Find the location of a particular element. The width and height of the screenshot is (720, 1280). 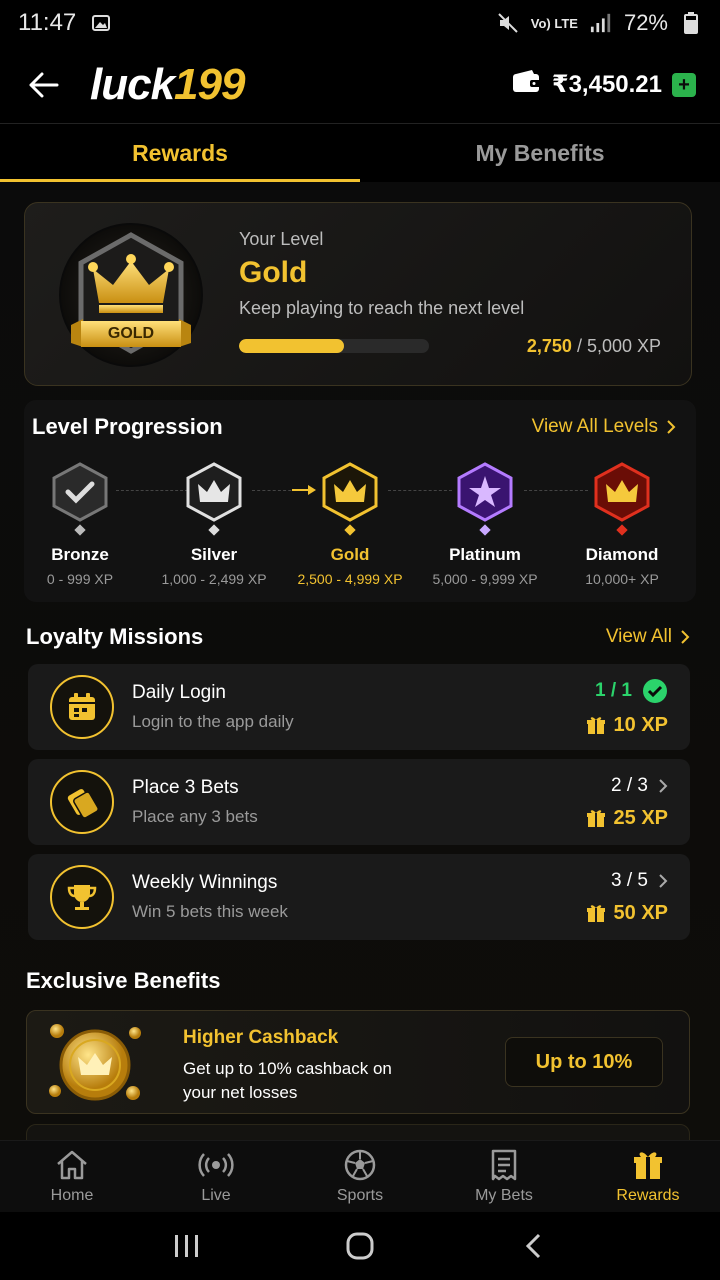

tier-platinum: Platinum 5,000 - 9,999 XP is located at coordinates (485, 523).